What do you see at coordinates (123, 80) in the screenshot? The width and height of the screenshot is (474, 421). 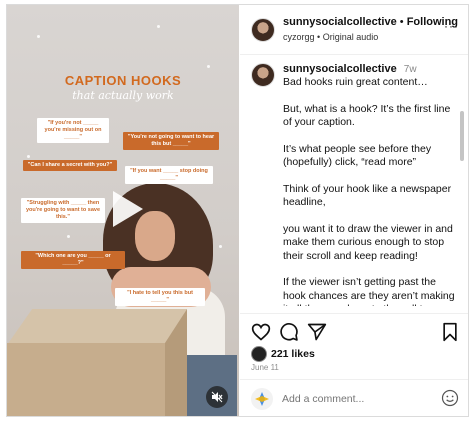 I see `media-headline: CAPTION HOOKS` at bounding box center [123, 80].